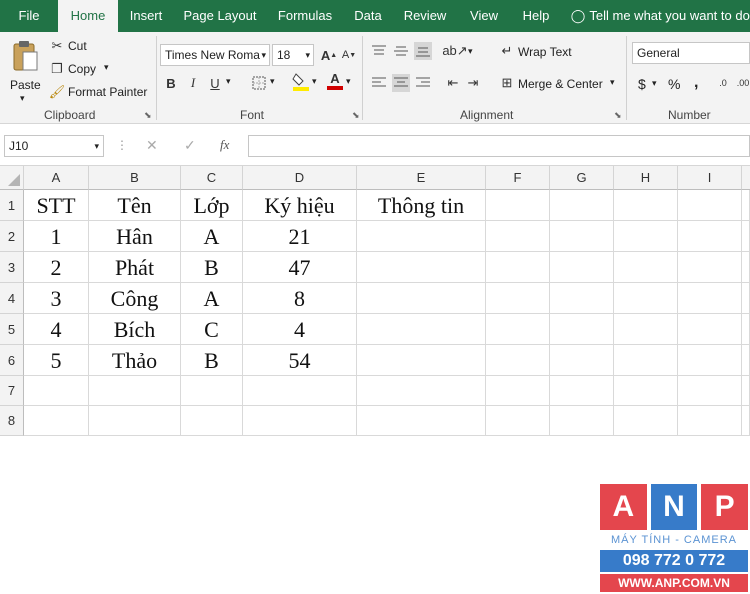  Describe the element at coordinates (348, 81) in the screenshot. I see `font-color-dropdown-icon: ▾` at that location.